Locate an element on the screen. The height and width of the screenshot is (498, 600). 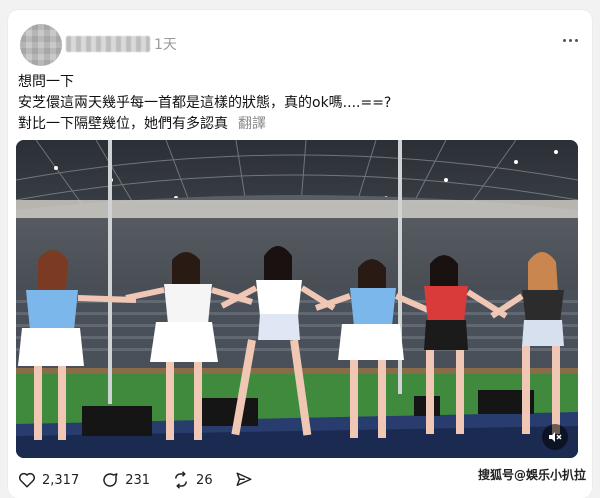
watermark: 搜狐号@娛乐小扒拉 is located at coordinates (531, 475).